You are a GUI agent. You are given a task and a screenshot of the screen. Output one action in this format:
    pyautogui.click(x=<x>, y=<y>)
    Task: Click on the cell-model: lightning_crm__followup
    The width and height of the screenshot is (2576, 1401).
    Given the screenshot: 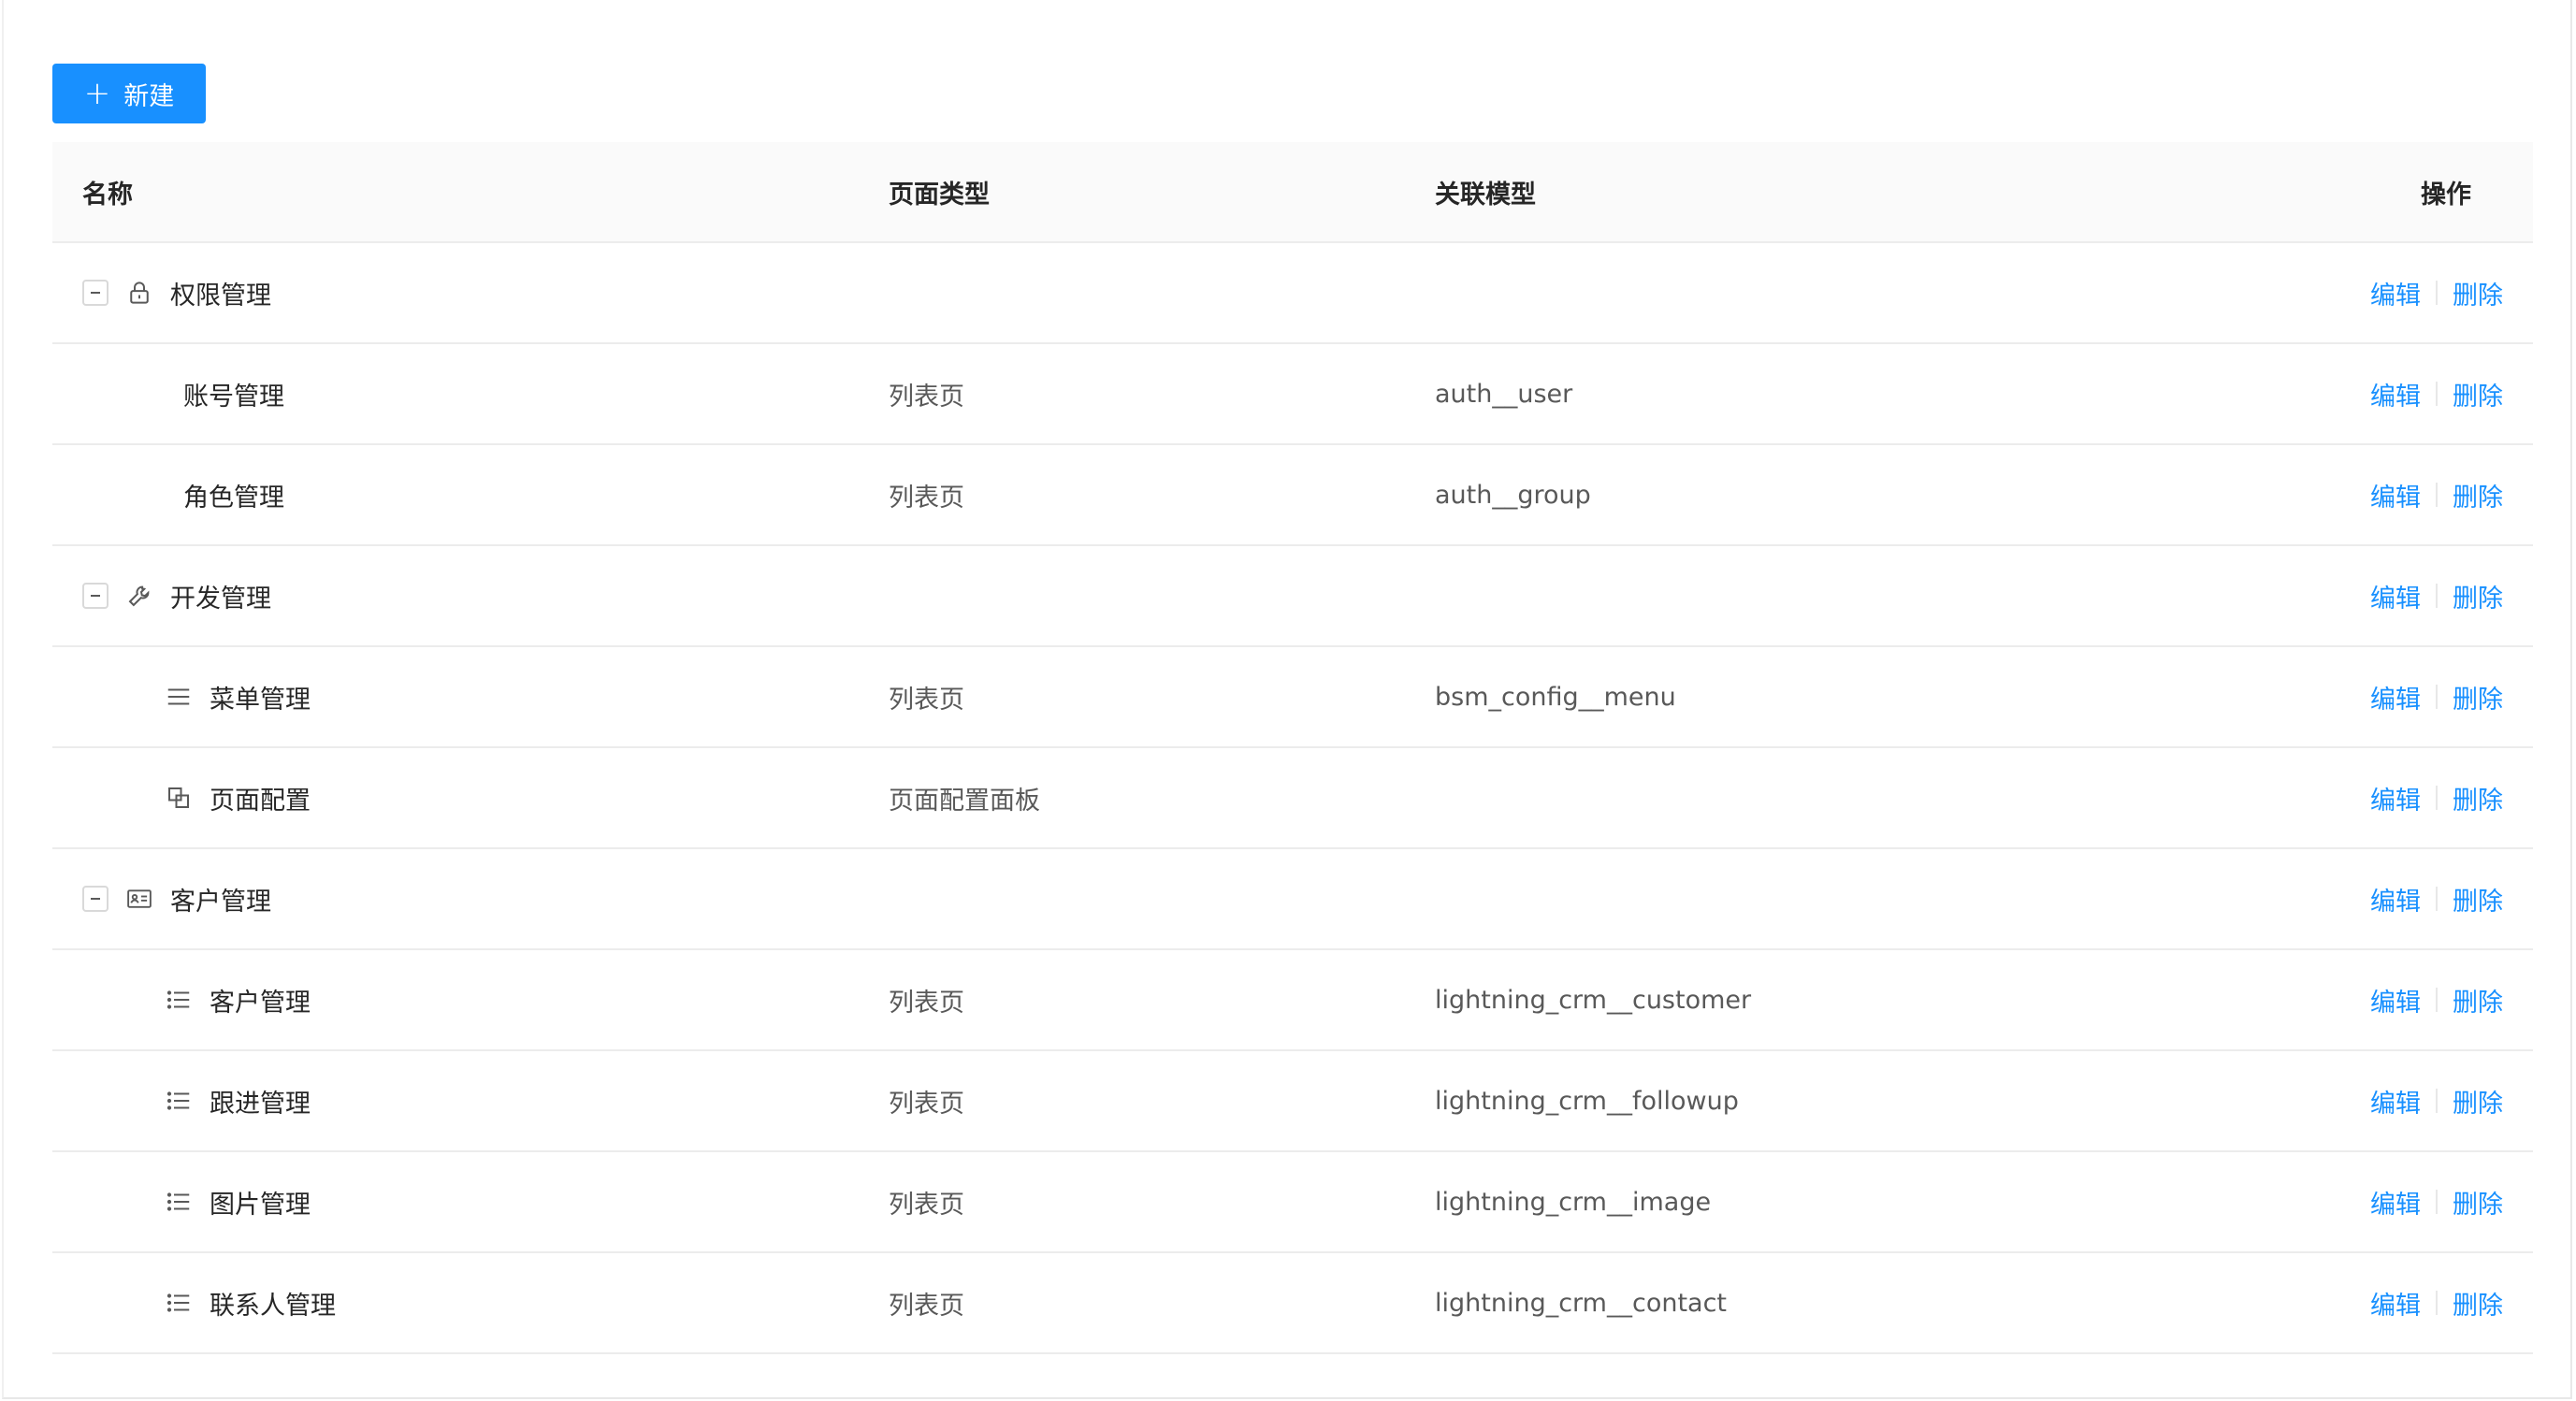 What is the action you would take?
    pyautogui.click(x=1587, y=1101)
    